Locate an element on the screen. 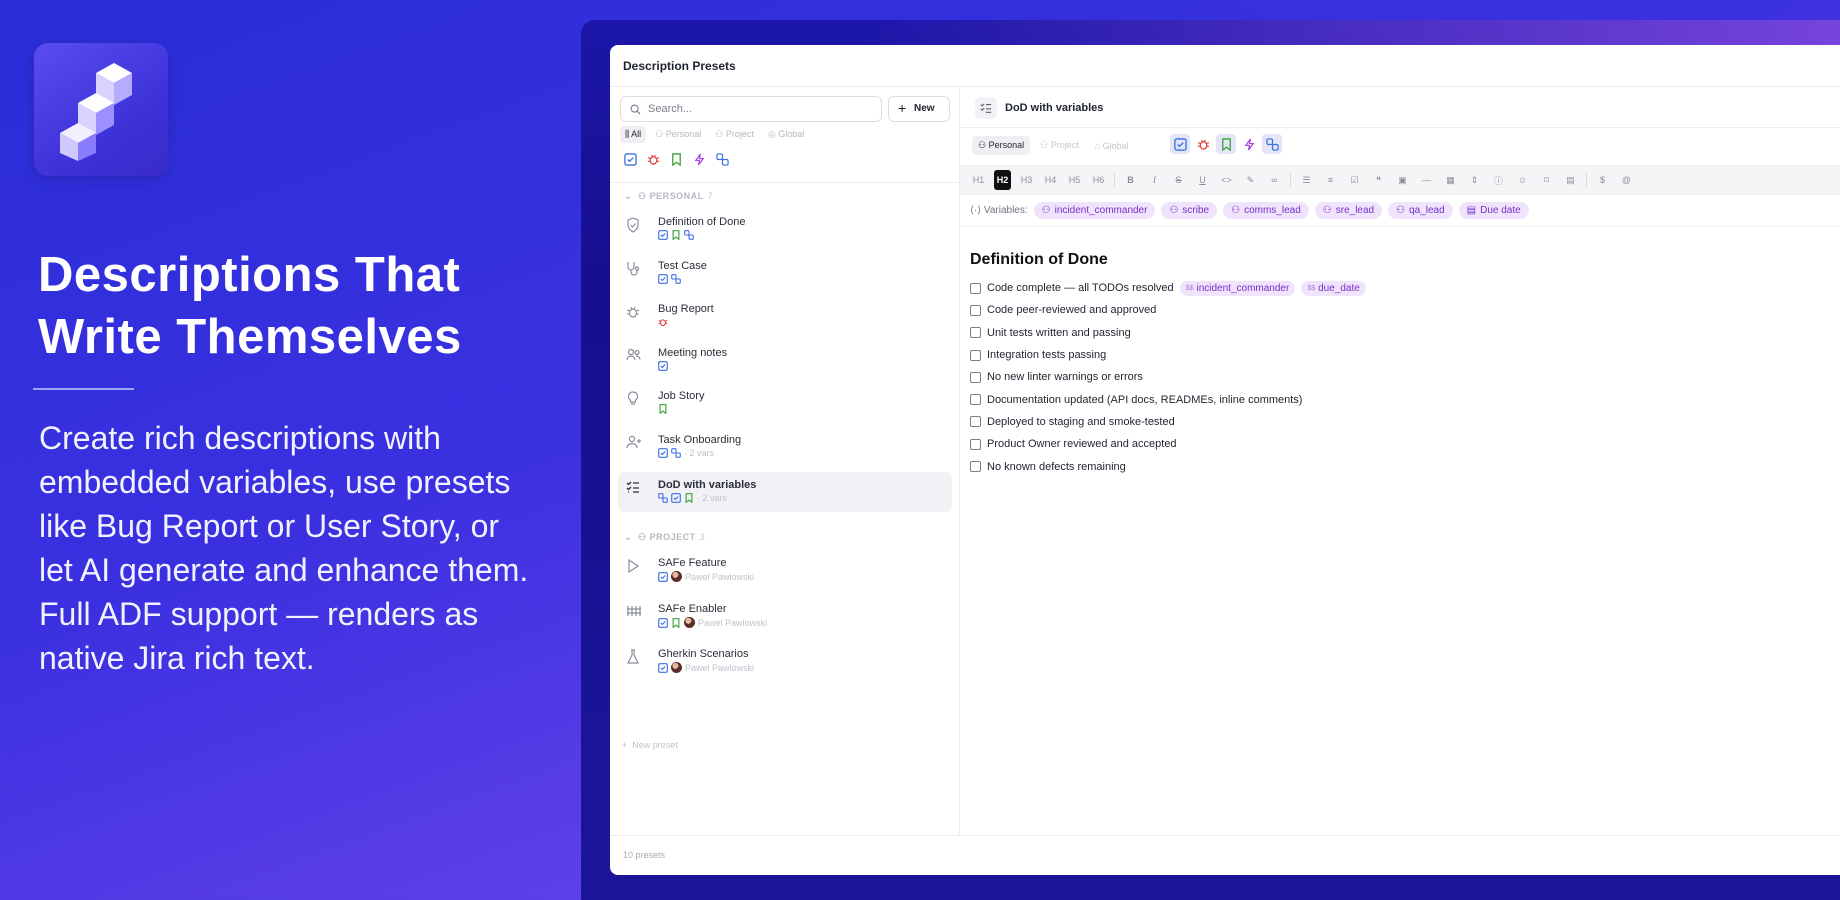 This screenshot has height=900, width=1840. checklist-item-text: Code peer-reviewed and approved is located at coordinates (1071, 310).